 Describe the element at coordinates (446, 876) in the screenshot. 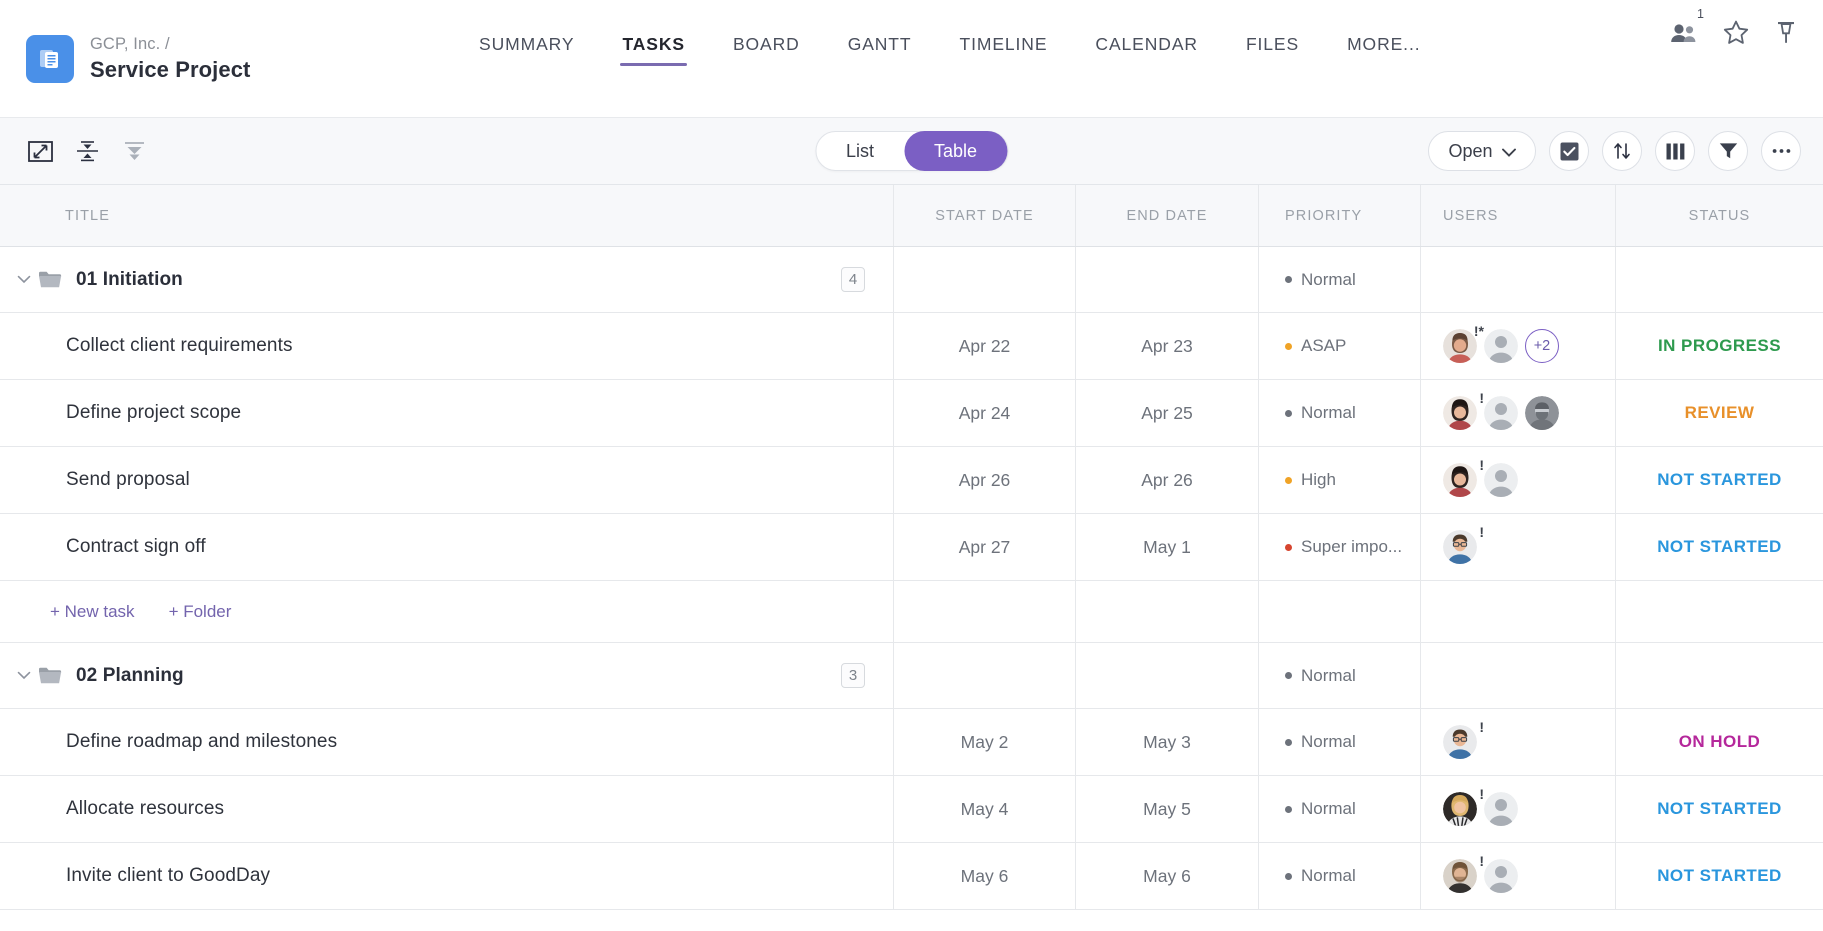

I see `task-title-cell: Invite client to GoodDay` at that location.